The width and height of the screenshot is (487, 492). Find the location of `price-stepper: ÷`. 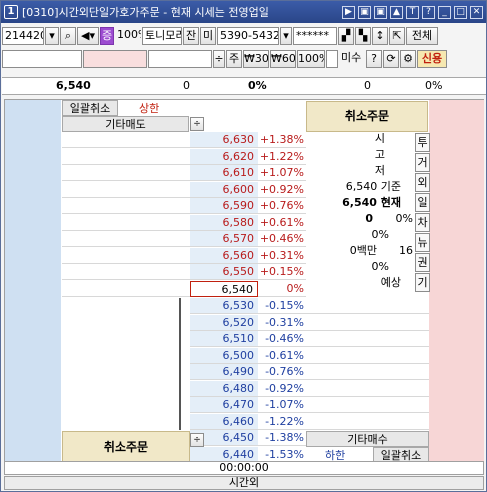

price-stepper: ÷ is located at coordinates (219, 58).